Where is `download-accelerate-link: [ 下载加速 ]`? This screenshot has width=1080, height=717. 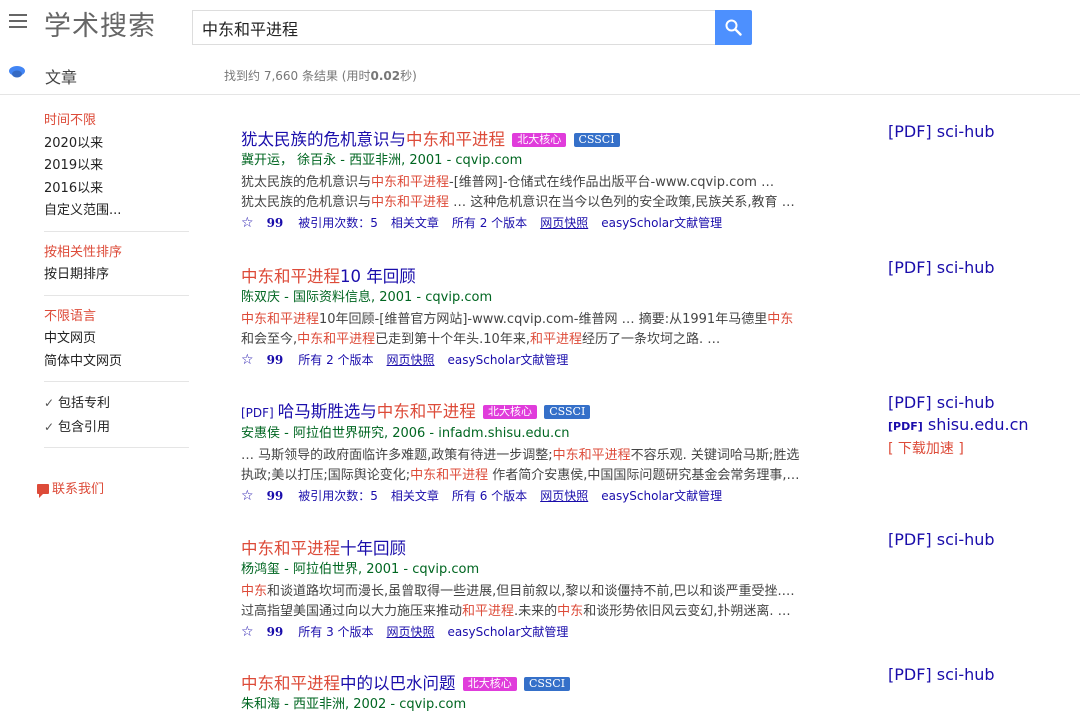 download-accelerate-link: [ 下载加速 ] is located at coordinates (978, 449).